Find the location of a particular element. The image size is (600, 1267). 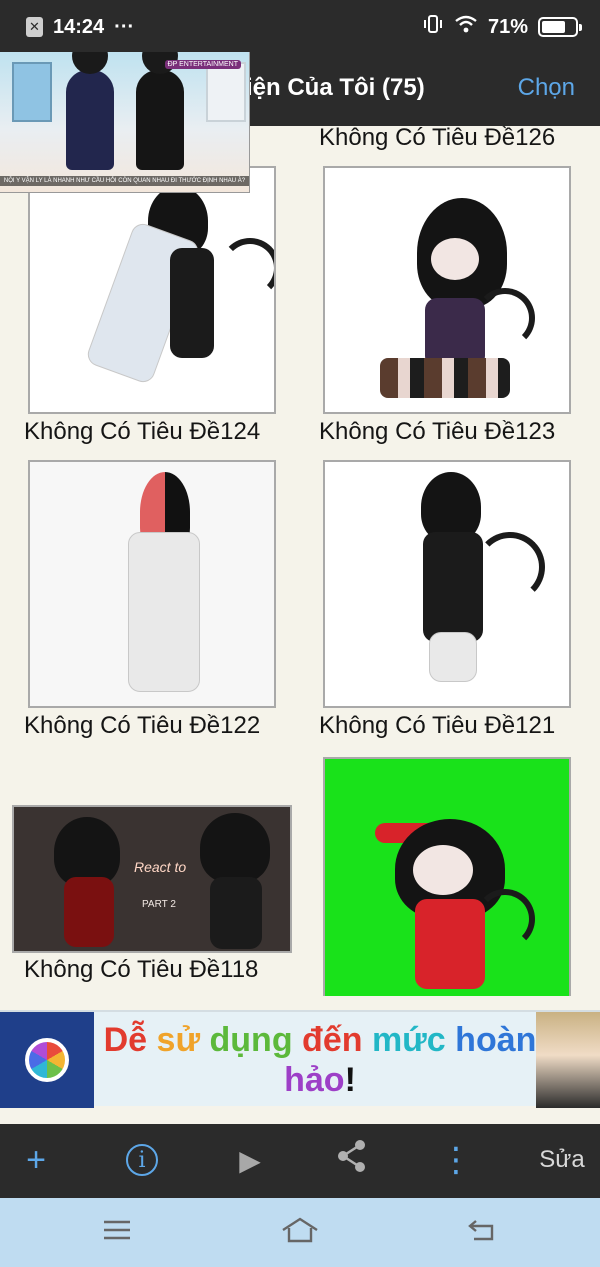

status-left: ✕ 14:24 ··· is located at coordinates (80, 27).